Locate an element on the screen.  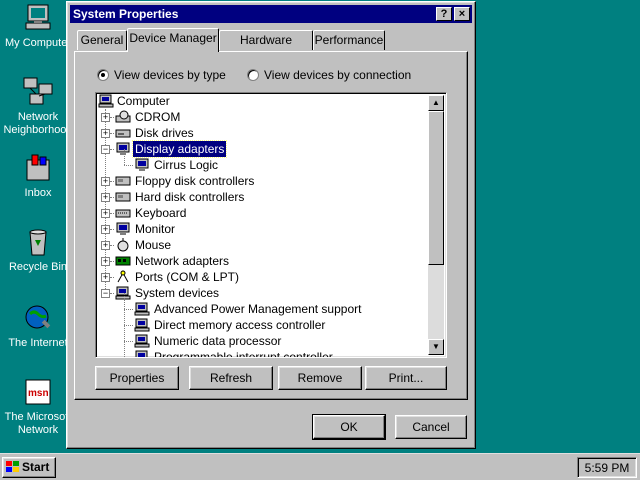
desktop-icon-my-computer: My Computer is located at coordinates (38, 26).